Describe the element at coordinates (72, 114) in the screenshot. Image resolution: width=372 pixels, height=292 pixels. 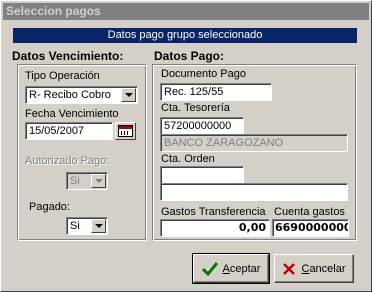
I see `fecha-vencimiento-label: Fecha Vencimiento` at that location.